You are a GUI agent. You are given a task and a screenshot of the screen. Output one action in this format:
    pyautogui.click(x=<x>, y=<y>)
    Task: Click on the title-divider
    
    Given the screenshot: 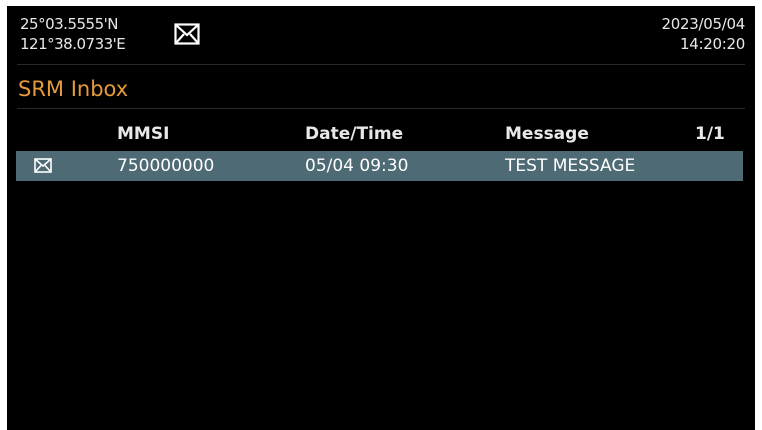 What is the action you would take?
    pyautogui.click(x=381, y=108)
    